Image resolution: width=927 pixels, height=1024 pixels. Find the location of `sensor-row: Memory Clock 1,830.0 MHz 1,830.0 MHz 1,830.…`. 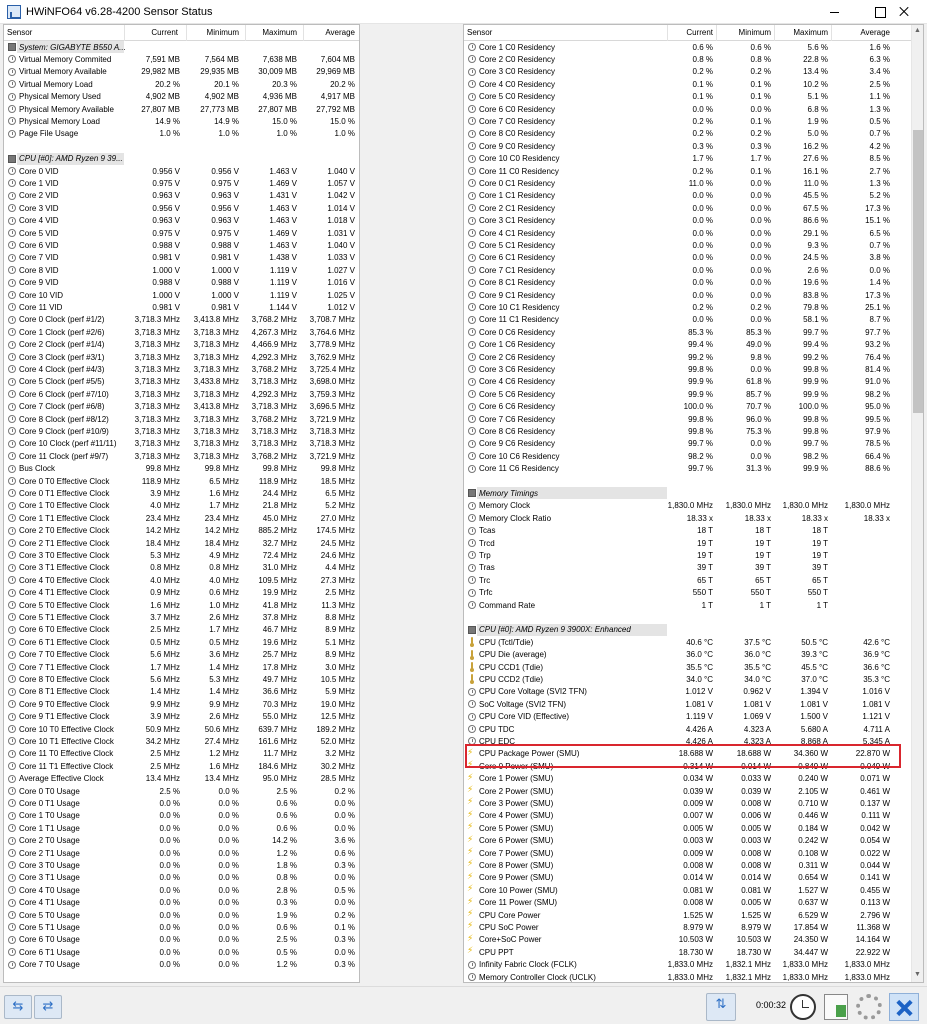

sensor-row: Memory Clock 1,830.0 MHz 1,830.0 MHz 1,830.… is located at coordinates (693, 506).